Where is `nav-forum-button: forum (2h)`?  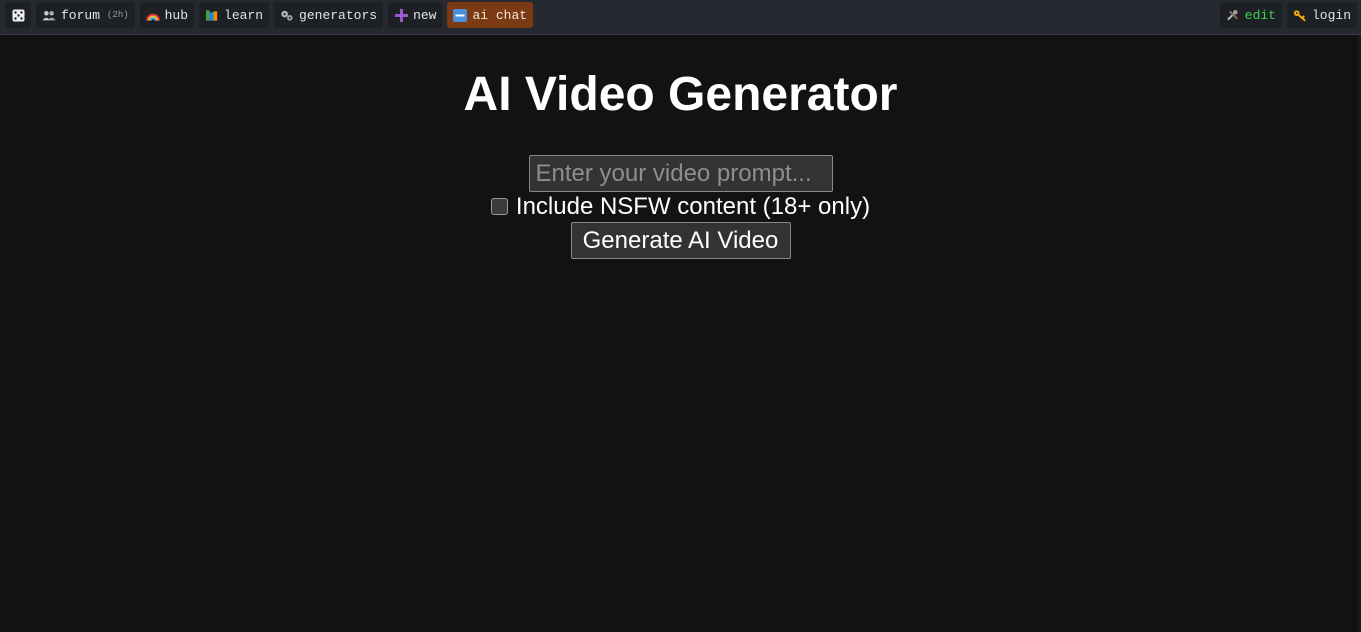
nav-forum-button: forum (2h) is located at coordinates (85, 15).